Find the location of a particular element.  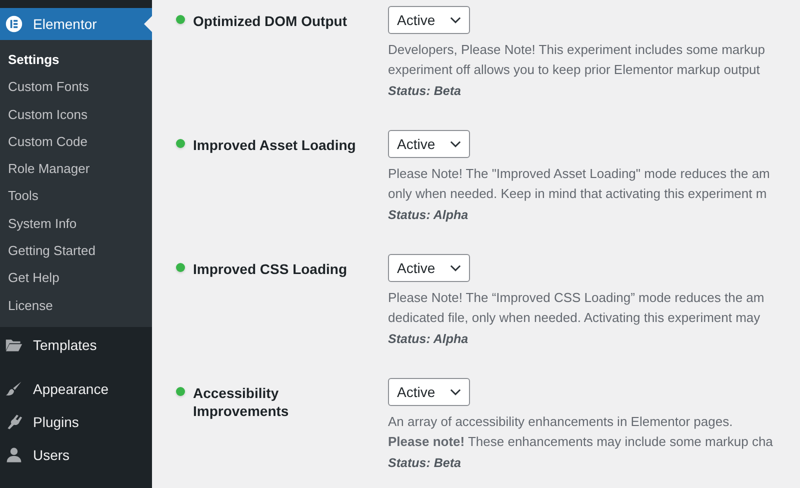

description-text: experiment off allows you to keep prior Elementor markup output is located at coordinates (574, 70).